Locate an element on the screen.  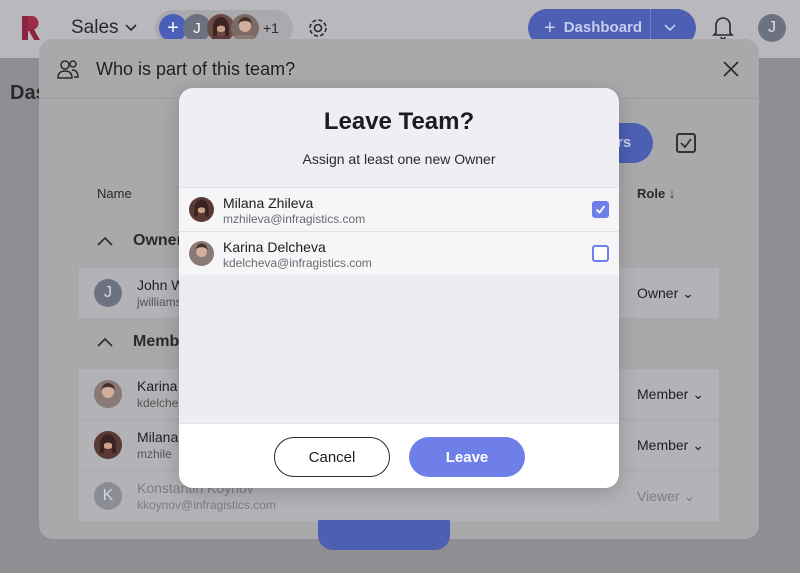
close-icon is located at coordinates (731, 69).